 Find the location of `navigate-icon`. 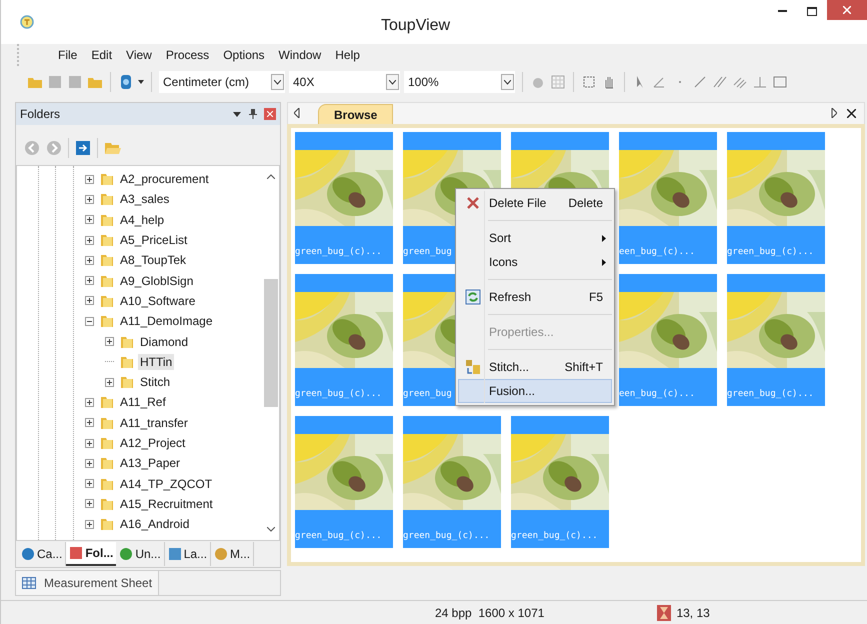

navigate-icon is located at coordinates (83, 148).